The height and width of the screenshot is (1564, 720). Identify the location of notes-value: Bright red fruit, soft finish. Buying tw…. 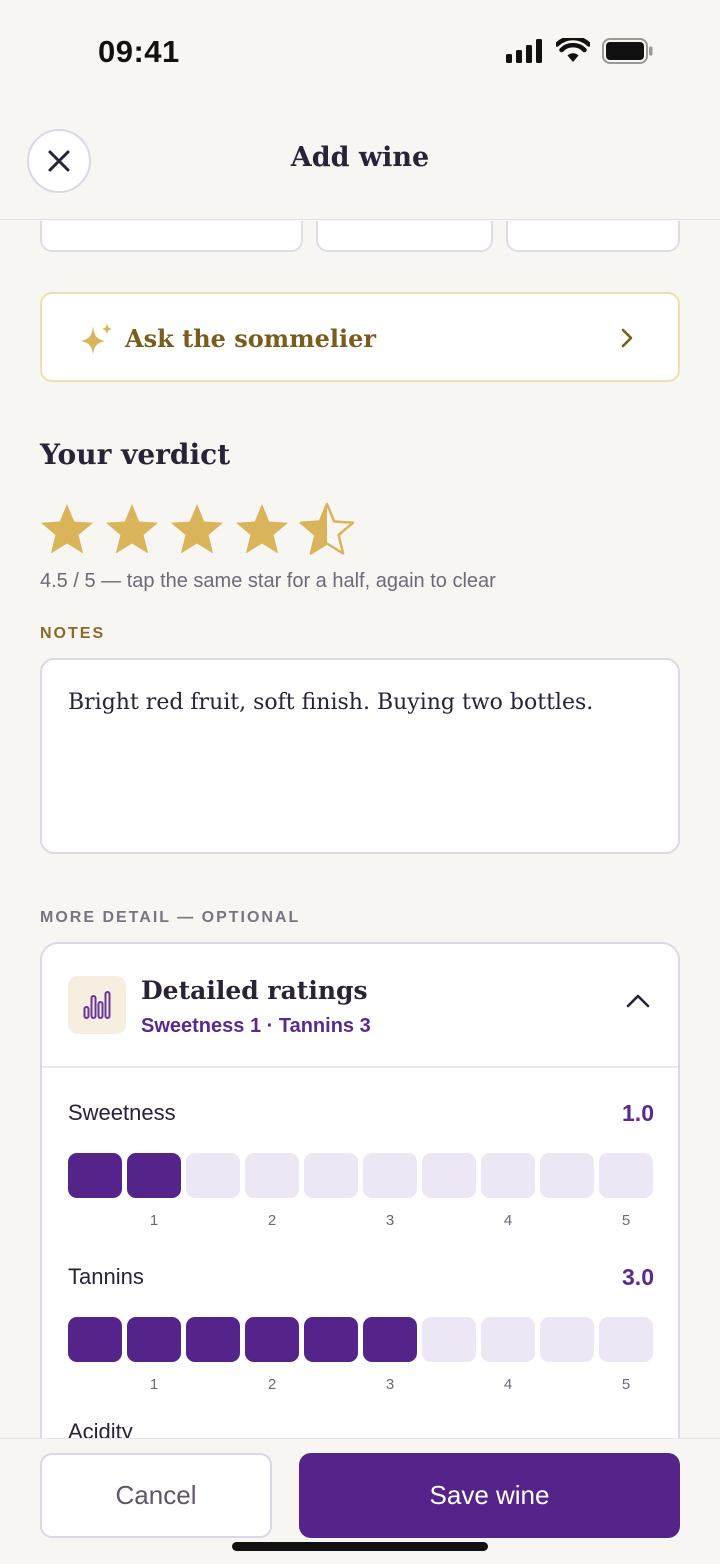
(331, 702).